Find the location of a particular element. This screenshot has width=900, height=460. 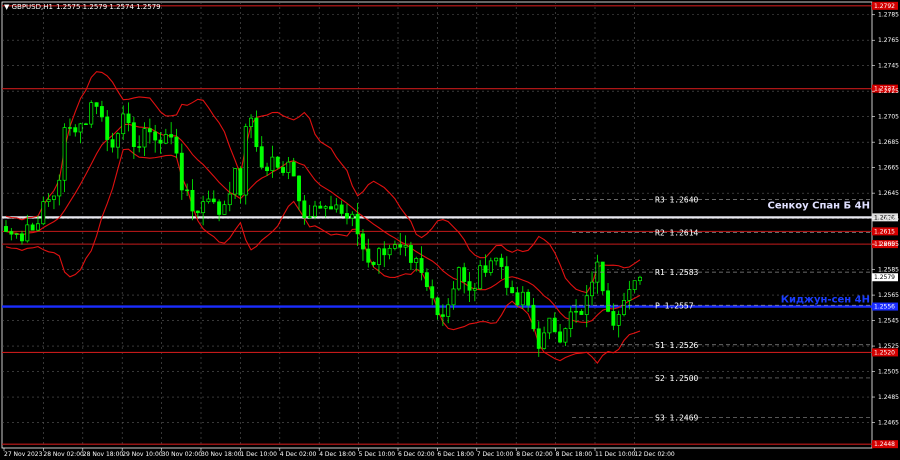

y-tick-label: 1.2765 is located at coordinates (888, 40).